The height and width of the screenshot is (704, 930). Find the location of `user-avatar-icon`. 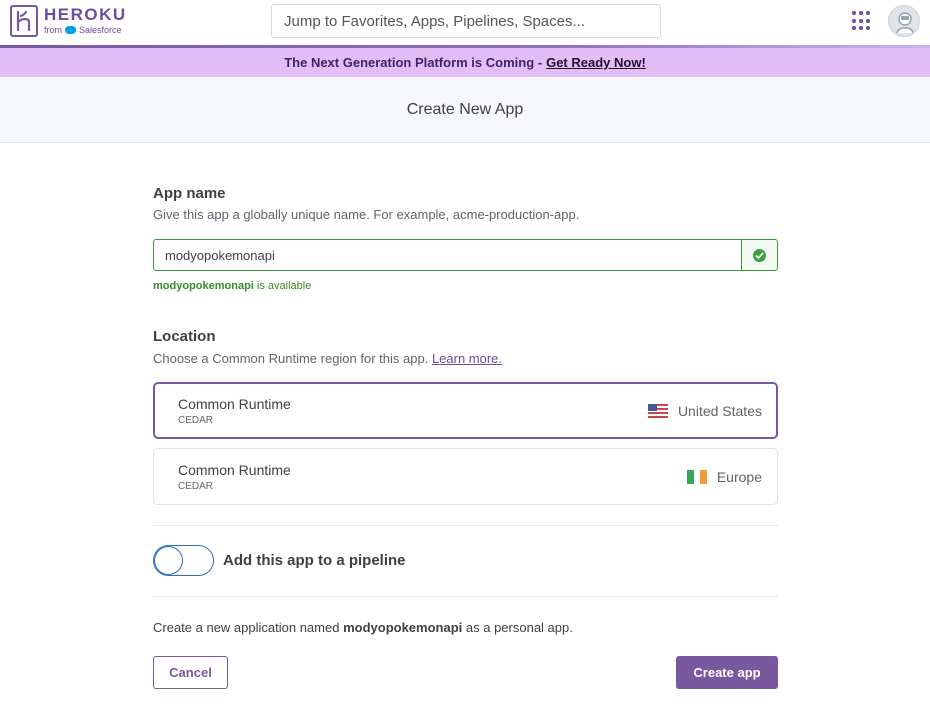

user-avatar-icon is located at coordinates (905, 23).